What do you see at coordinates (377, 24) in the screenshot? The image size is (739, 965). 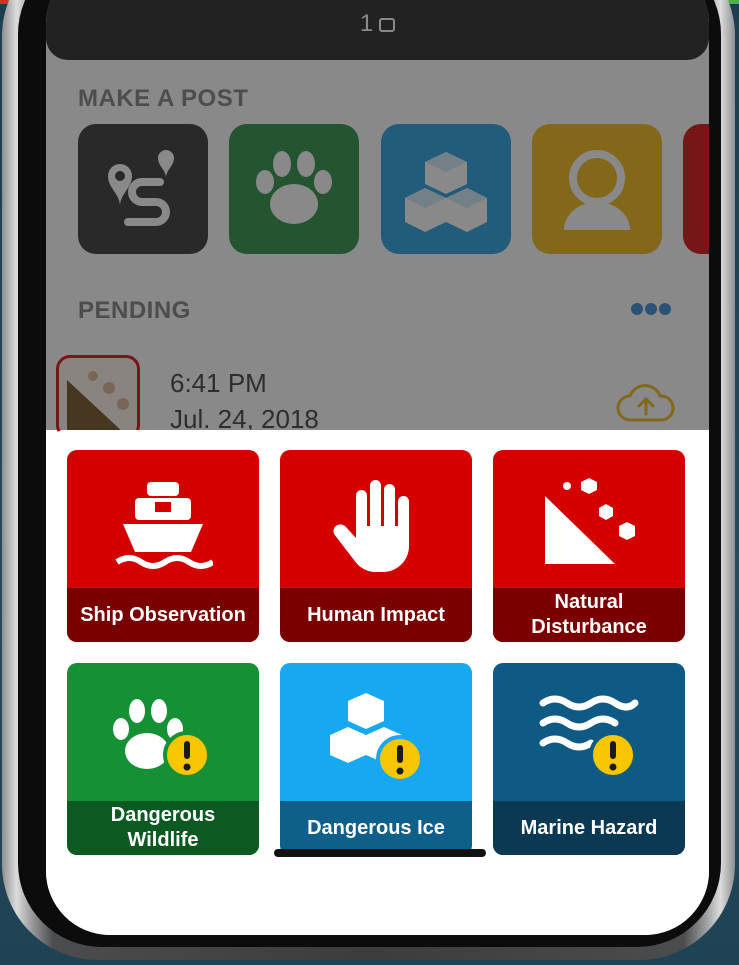 I see `status-indicator: 1` at bounding box center [377, 24].